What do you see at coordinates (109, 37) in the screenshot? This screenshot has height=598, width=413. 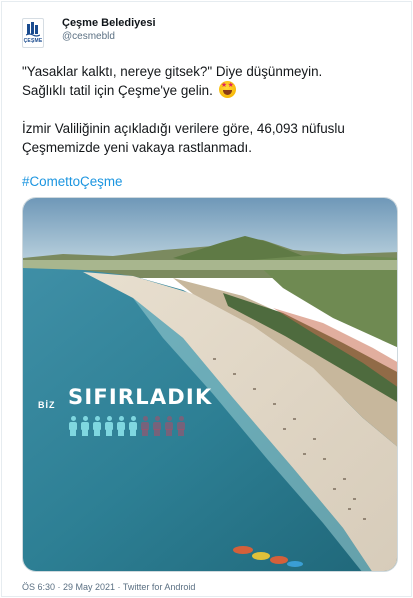 I see `author-handle: @cesmebld` at bounding box center [109, 37].